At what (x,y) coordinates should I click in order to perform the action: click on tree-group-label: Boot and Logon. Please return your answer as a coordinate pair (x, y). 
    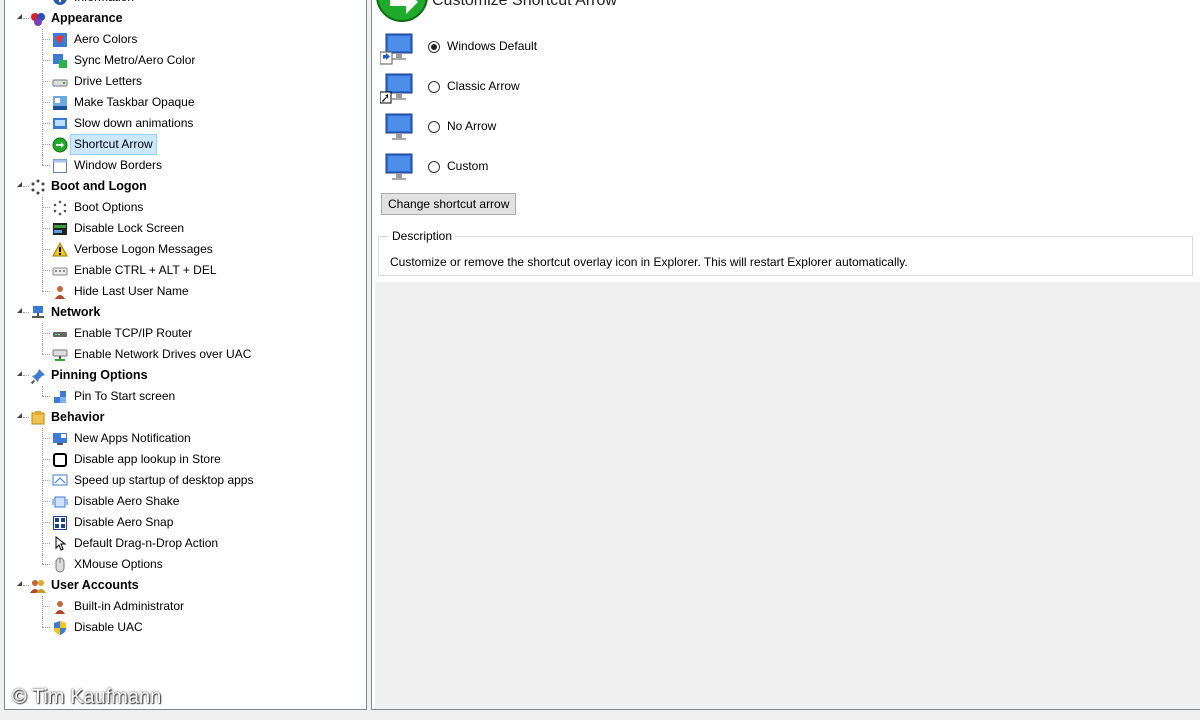
    Looking at the image, I should click on (99, 186).